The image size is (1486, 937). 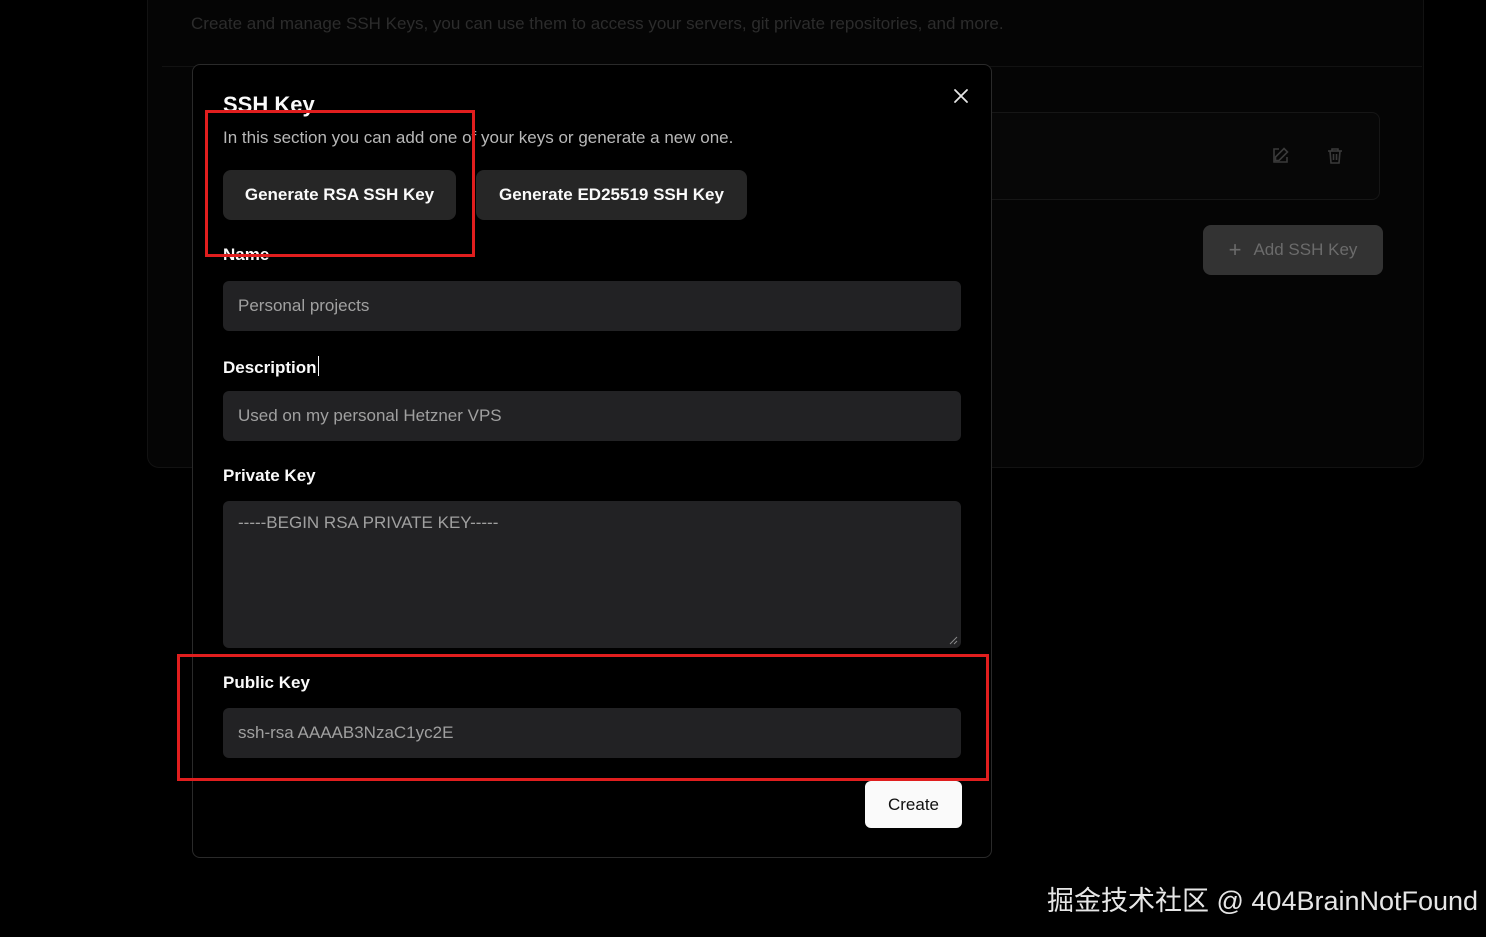 I want to click on name-input, so click(x=592, y=306).